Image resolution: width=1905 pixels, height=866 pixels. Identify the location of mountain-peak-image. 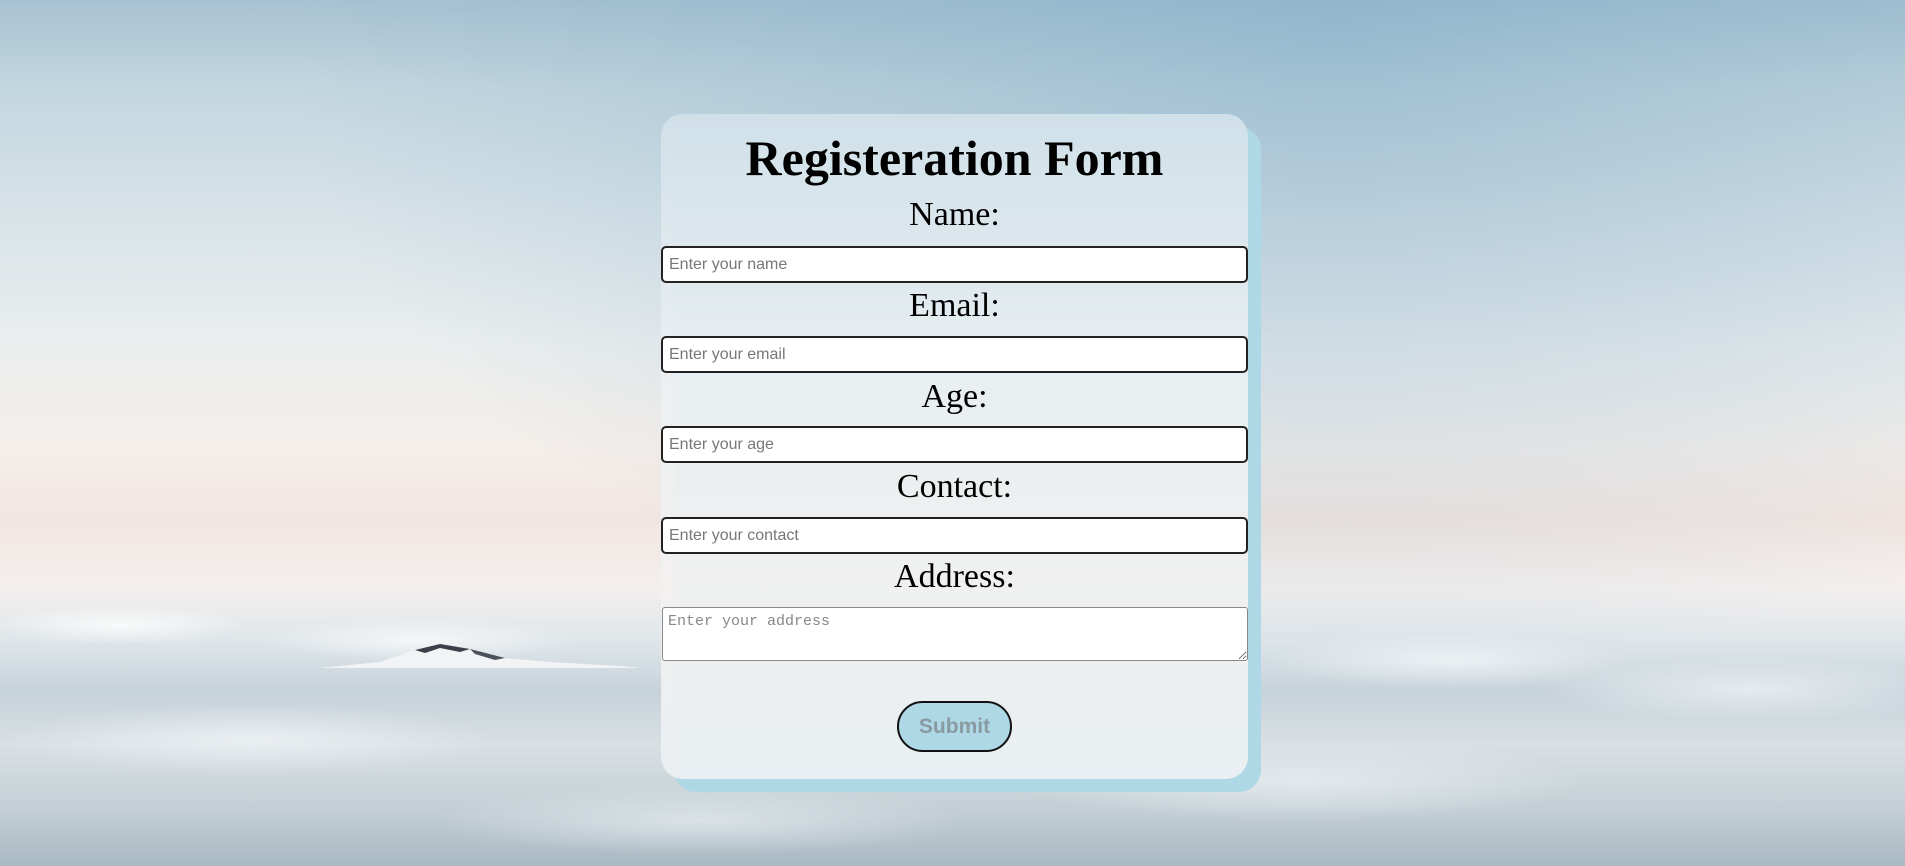
(480, 656).